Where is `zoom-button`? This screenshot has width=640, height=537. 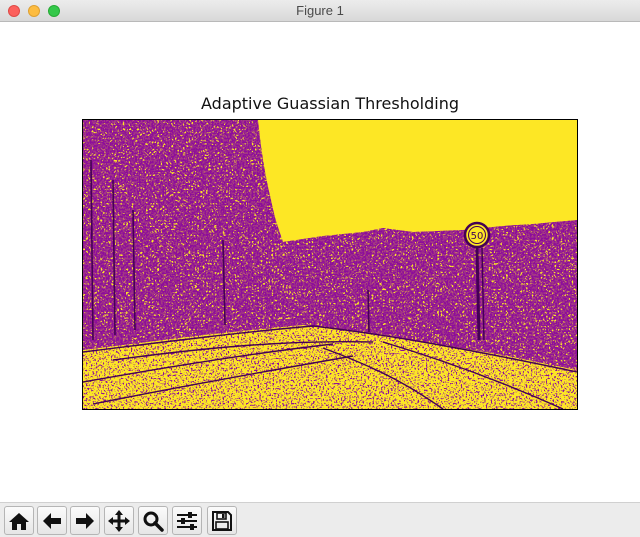
zoom-button is located at coordinates (153, 520).